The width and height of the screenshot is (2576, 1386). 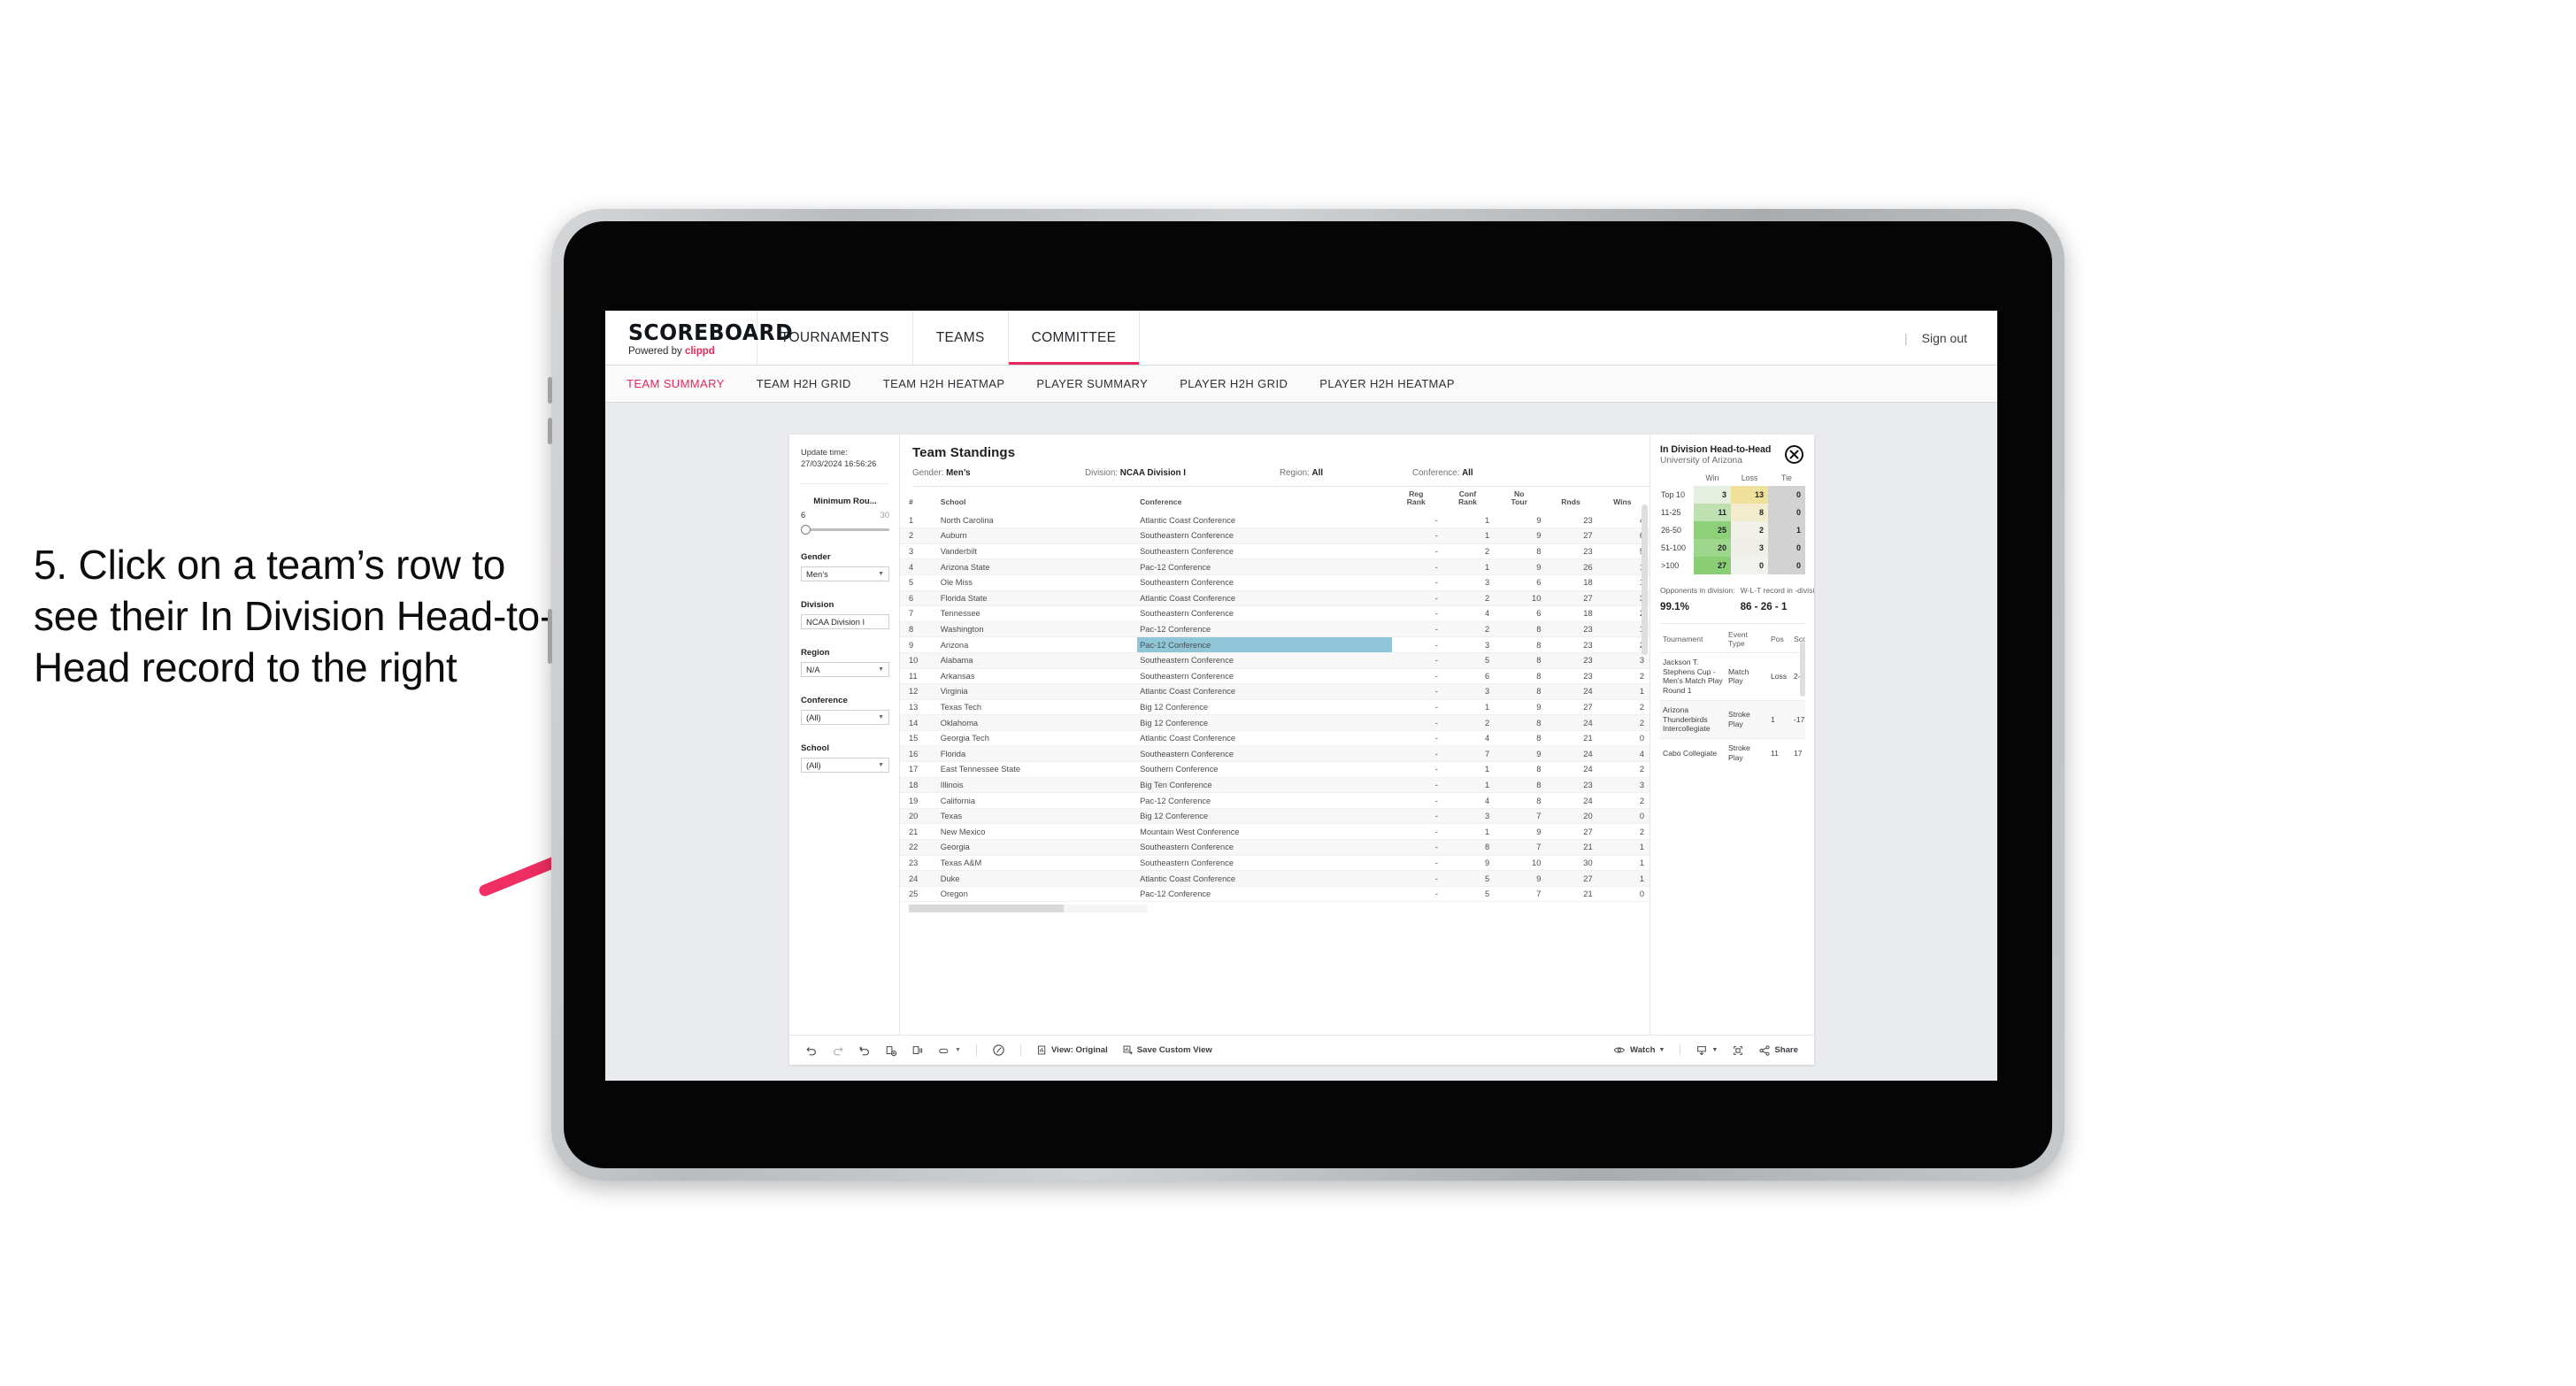 What do you see at coordinates (1028, 909) in the screenshot?
I see `horizontal-scrollbar` at bounding box center [1028, 909].